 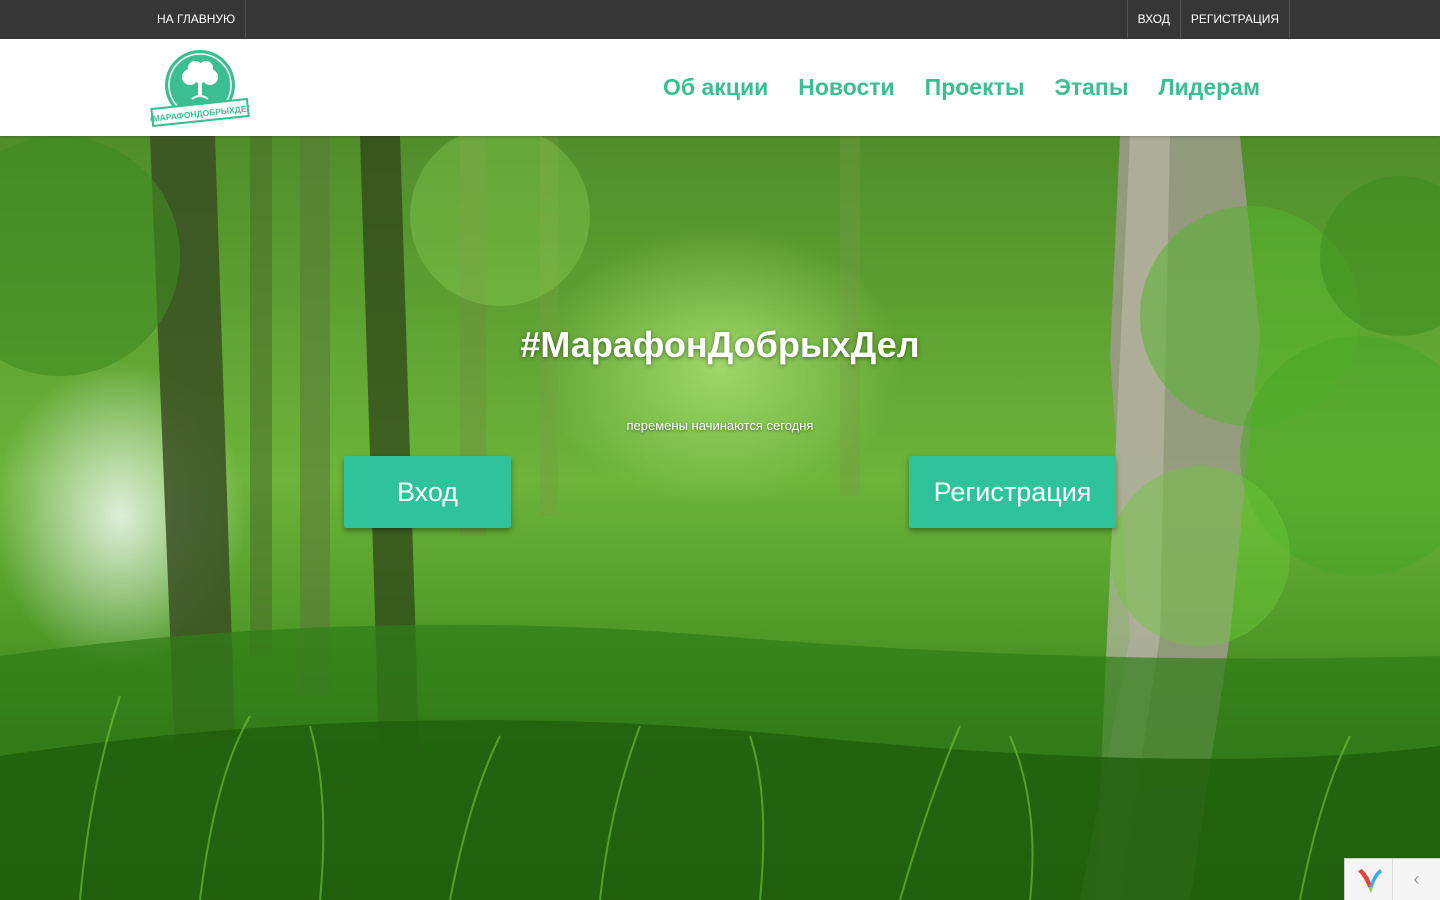 What do you see at coordinates (720, 19) in the screenshot?
I see `top-bar: НА ГЛАВНУЮ ВХОД РЕГИСТРАЦИЯ` at bounding box center [720, 19].